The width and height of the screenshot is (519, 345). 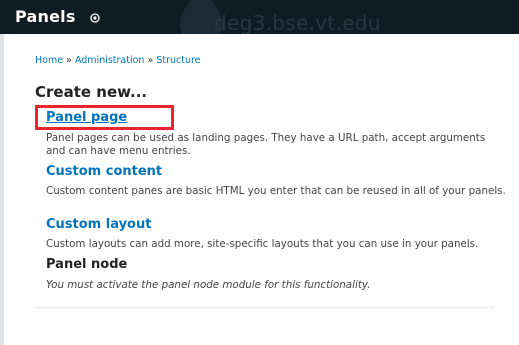 What do you see at coordinates (98, 224) in the screenshot?
I see `custom-layout-link: Custom layout` at bounding box center [98, 224].